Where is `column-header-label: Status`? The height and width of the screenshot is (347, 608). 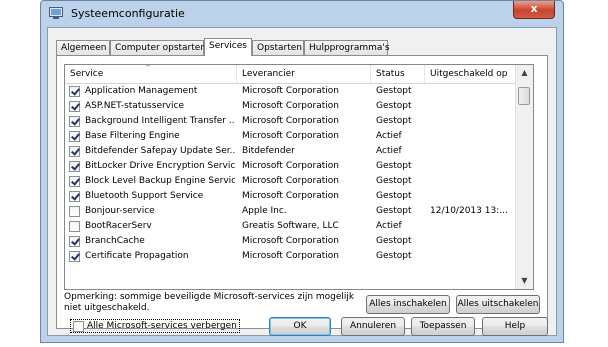 column-header-label: Status is located at coordinates (390, 74).